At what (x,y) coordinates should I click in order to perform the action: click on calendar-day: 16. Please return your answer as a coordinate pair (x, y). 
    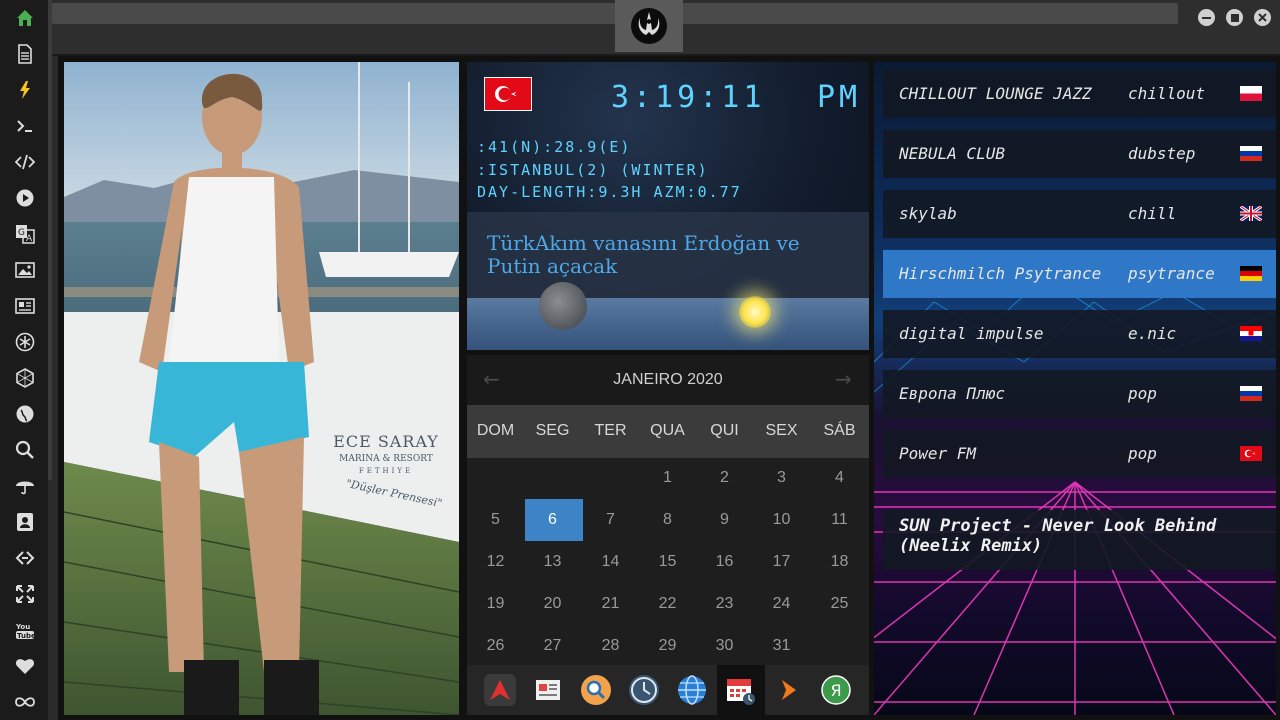
    Looking at the image, I should click on (724, 562).